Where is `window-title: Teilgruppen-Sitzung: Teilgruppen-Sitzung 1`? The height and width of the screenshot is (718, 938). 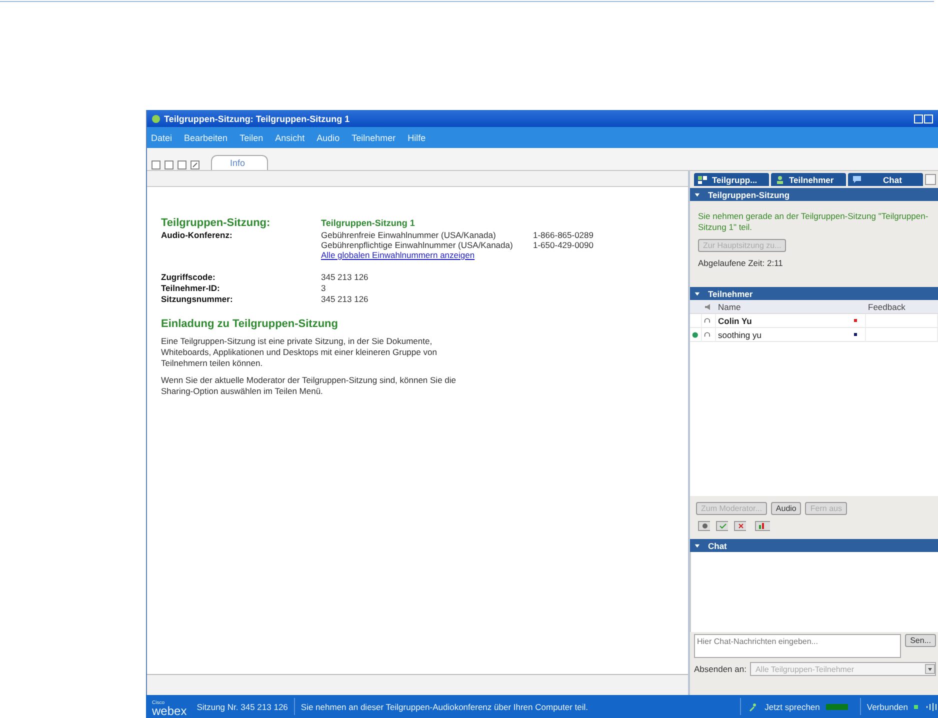
window-title: Teilgruppen-Sitzung: Teilgruppen-Sitzung 1 is located at coordinates (257, 119).